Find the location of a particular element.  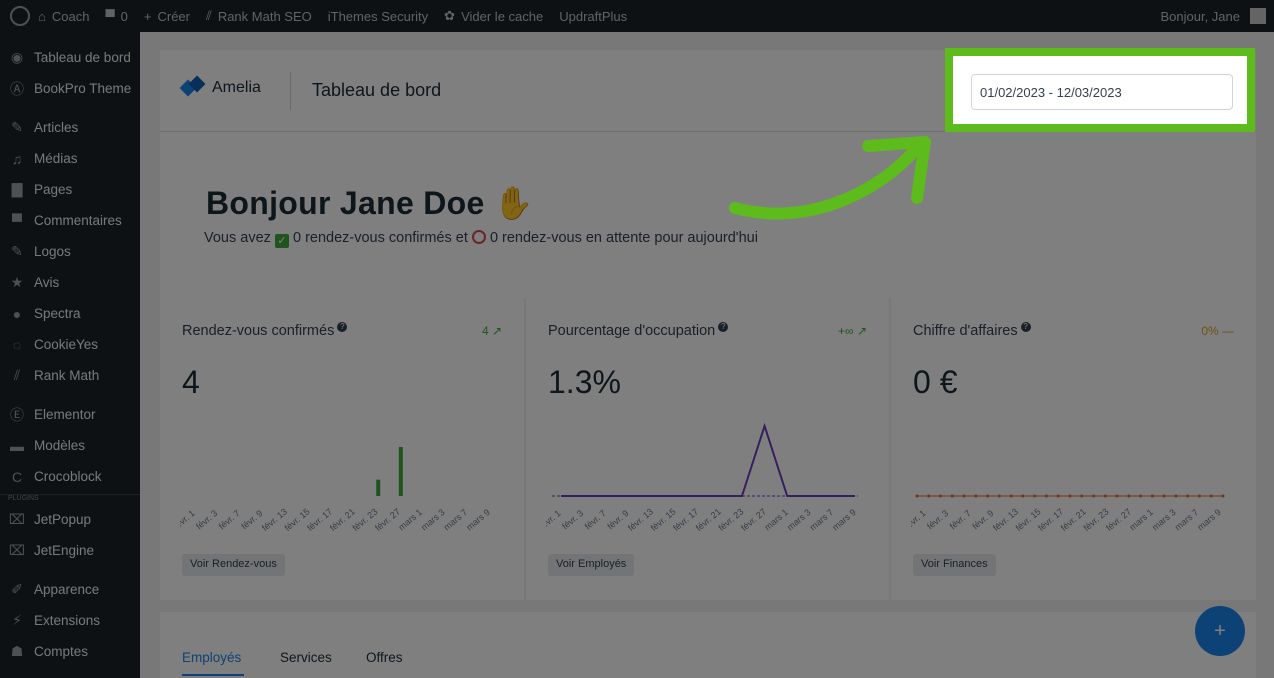

tabs-card: Employés Services Offres is located at coordinates (708, 645).